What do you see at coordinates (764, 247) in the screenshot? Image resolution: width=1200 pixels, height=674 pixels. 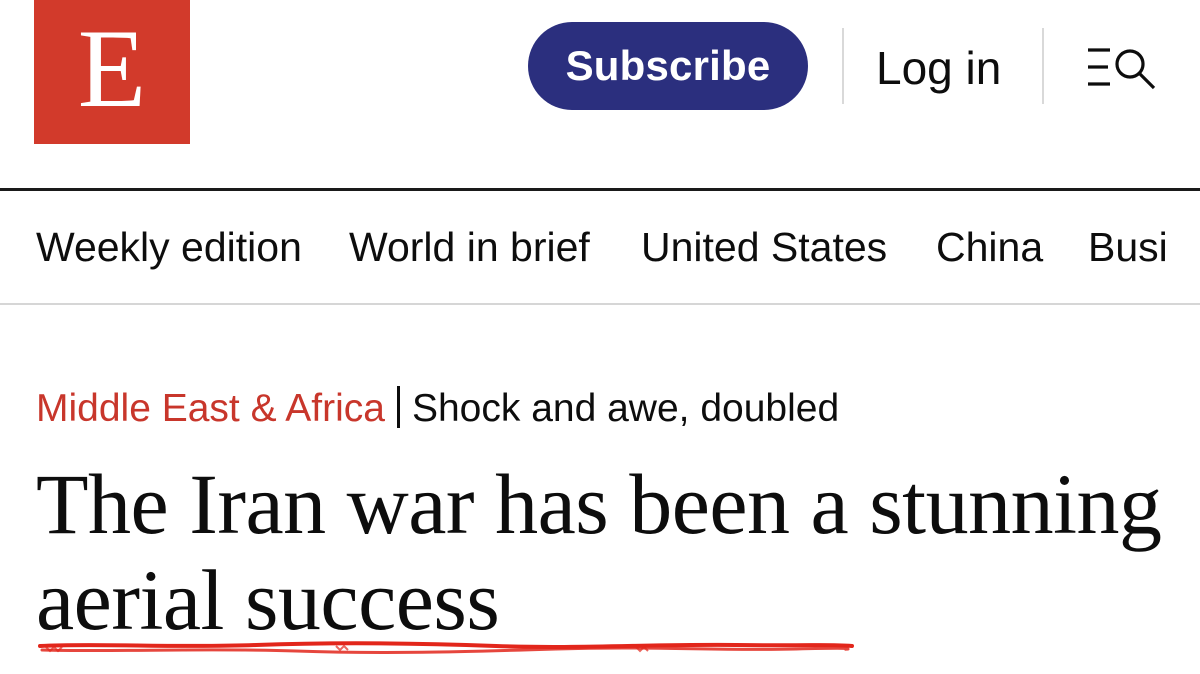 I see `nav-item-united-states: United States` at bounding box center [764, 247].